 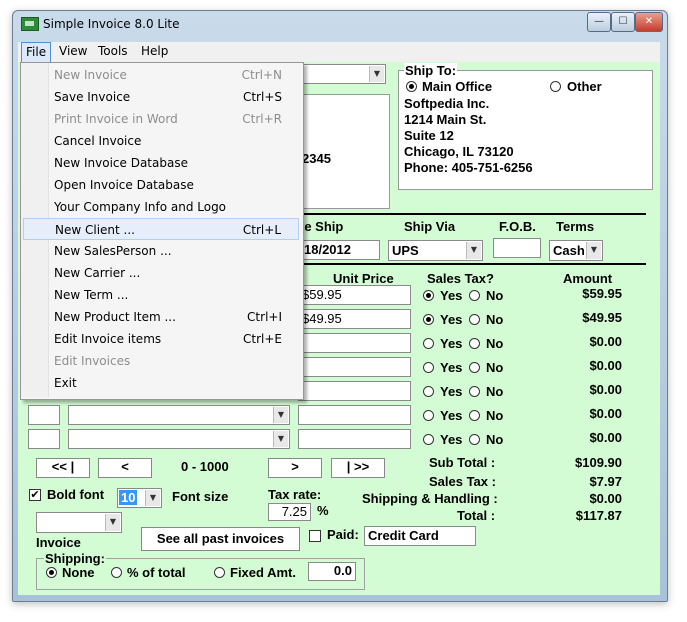 I want to click on shipping-percent-label: % of total, so click(x=156, y=572).